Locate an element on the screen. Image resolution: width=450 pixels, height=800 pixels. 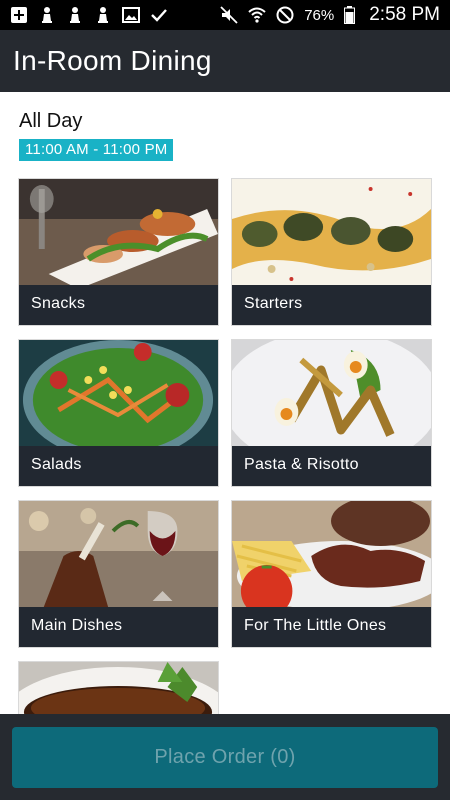
pasta-photo is located at coordinates (331, 393).